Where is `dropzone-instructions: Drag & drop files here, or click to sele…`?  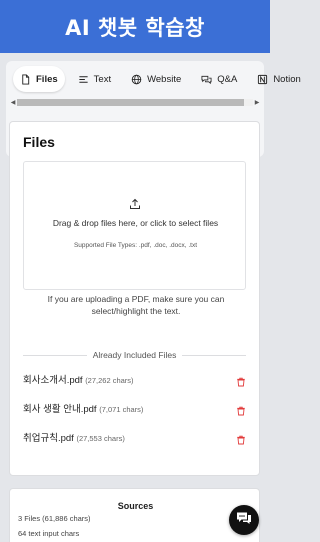
dropzone-instructions: Drag & drop files here, or click to sele… is located at coordinates (135, 223).